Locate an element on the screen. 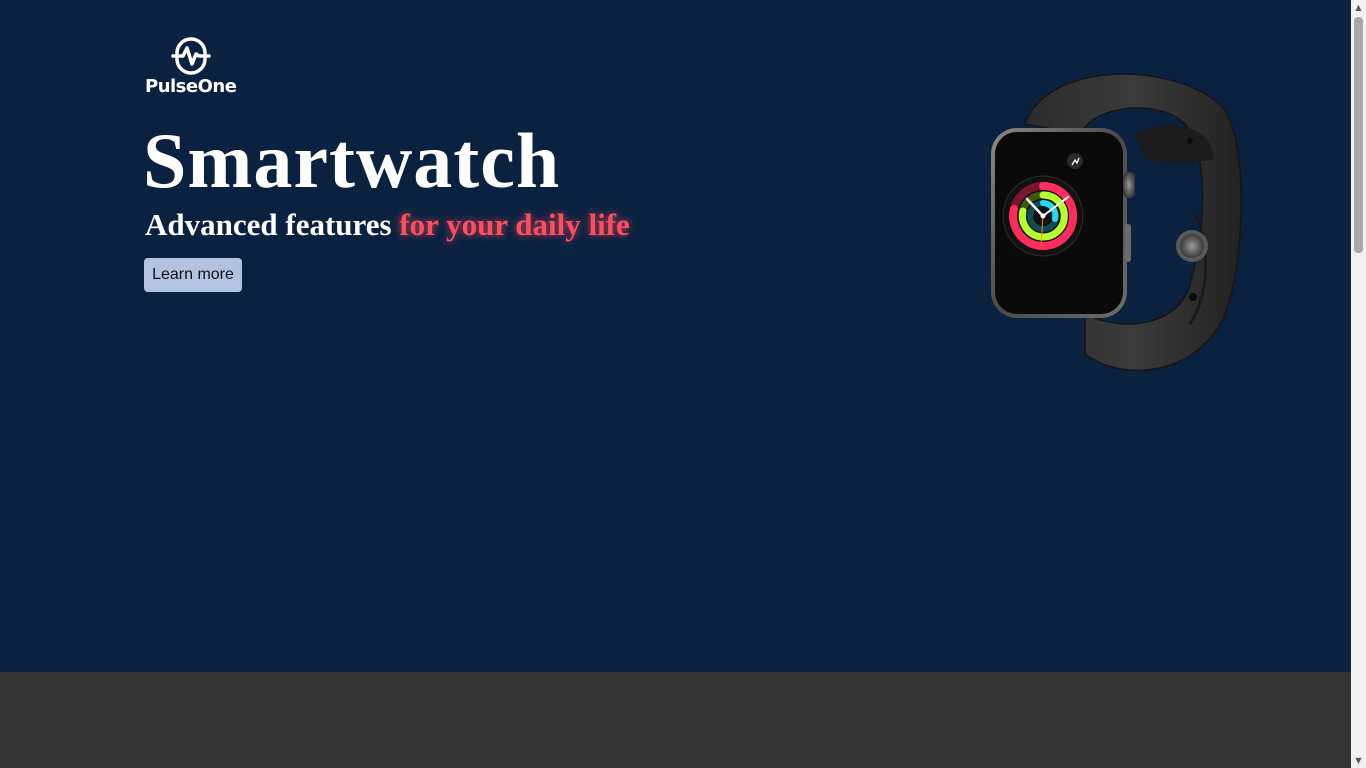  hero-title: Smartwatch is located at coordinates (352, 160).